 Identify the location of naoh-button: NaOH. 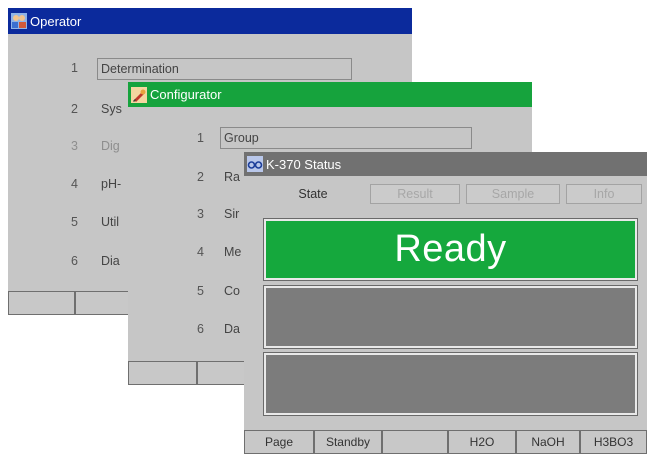
(548, 442).